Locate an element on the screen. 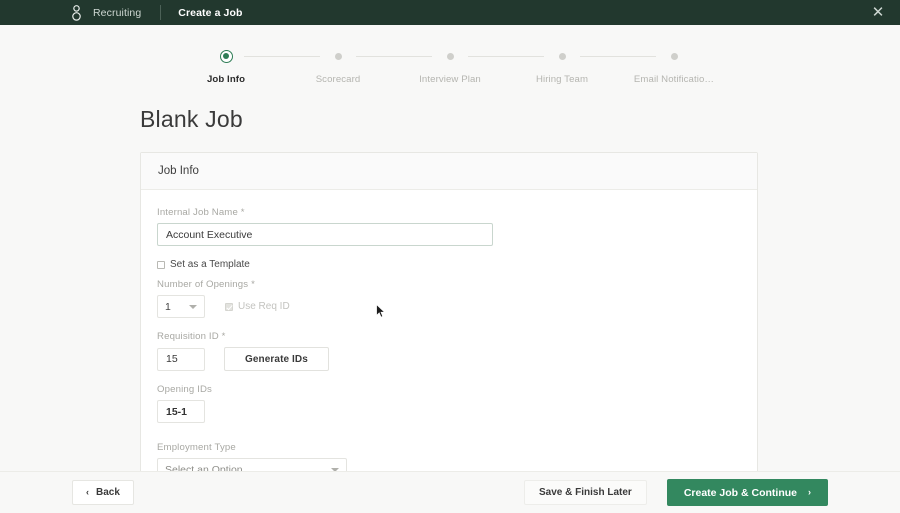 This screenshot has width=900, height=513. label-requisition-id-text: Requisition ID is located at coordinates (188, 336).